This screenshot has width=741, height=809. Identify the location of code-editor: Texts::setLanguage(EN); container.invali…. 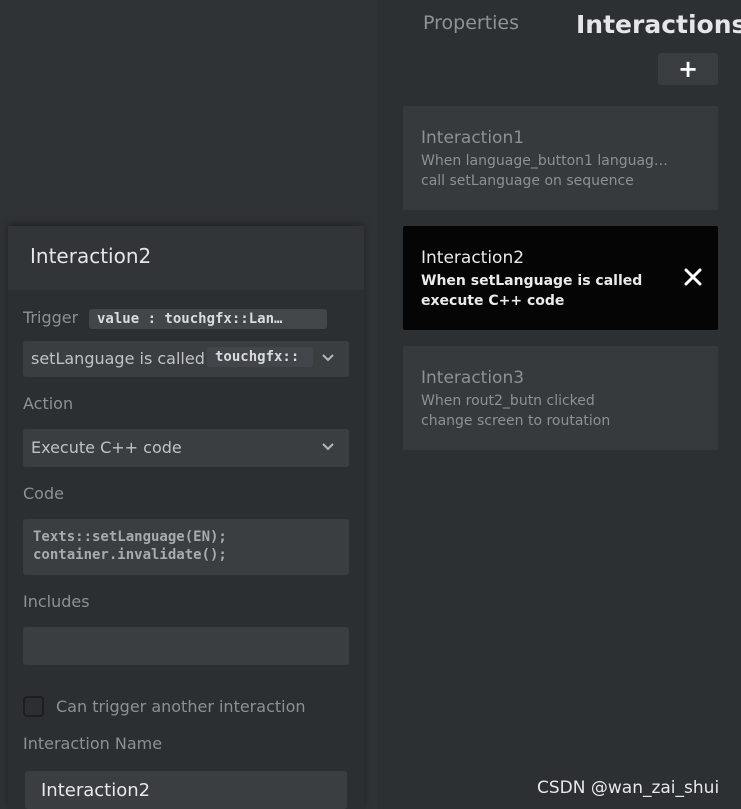
(186, 547).